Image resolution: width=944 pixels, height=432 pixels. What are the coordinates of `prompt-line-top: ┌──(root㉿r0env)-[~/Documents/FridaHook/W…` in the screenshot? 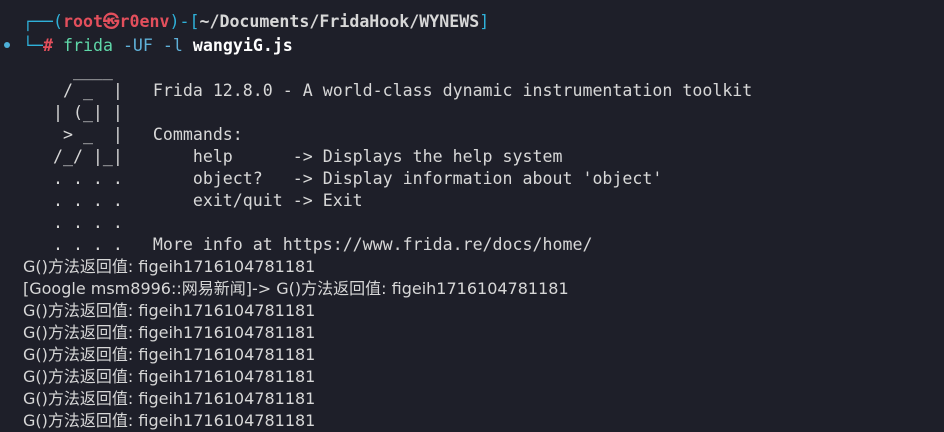 It's located at (256, 22).